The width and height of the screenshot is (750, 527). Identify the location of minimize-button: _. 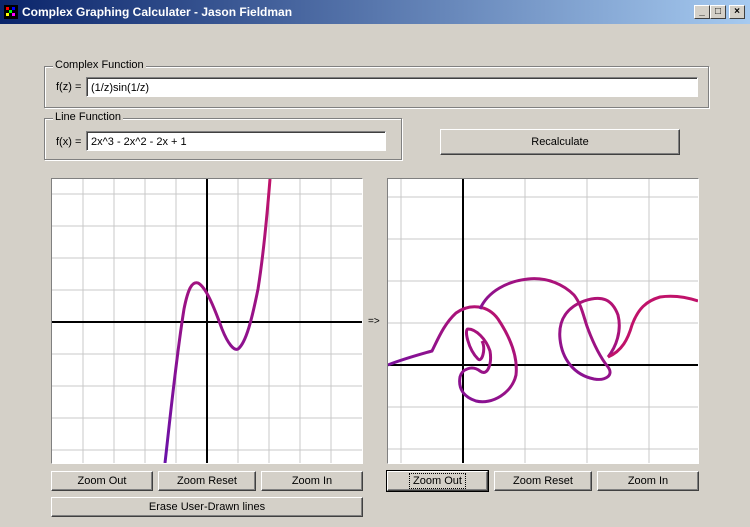
(702, 12).